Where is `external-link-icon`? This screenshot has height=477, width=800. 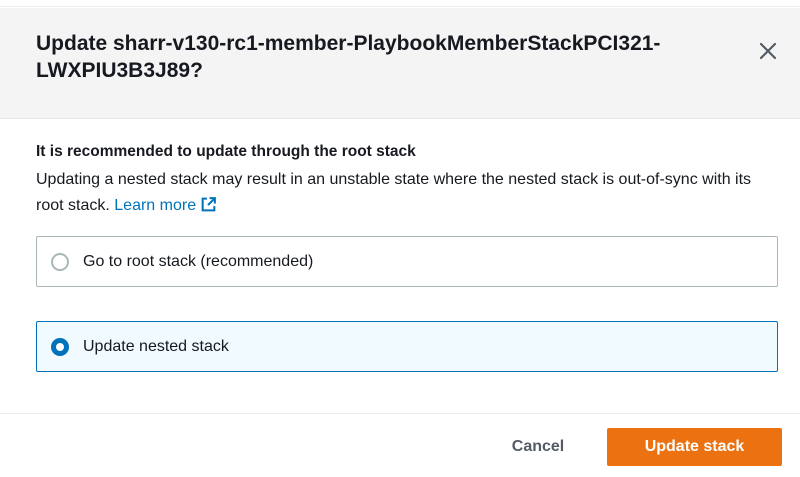
external-link-icon is located at coordinates (208, 204).